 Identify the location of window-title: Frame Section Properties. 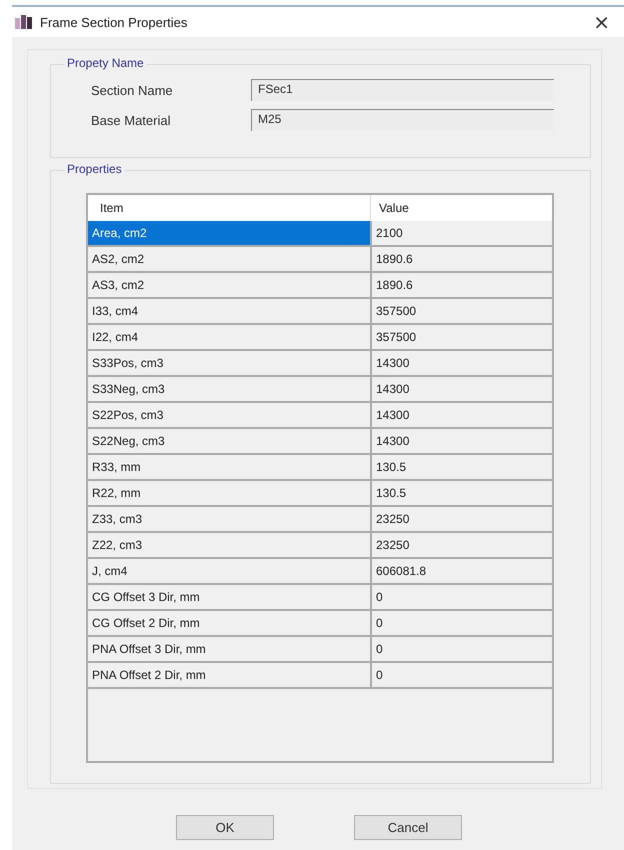
(114, 22).